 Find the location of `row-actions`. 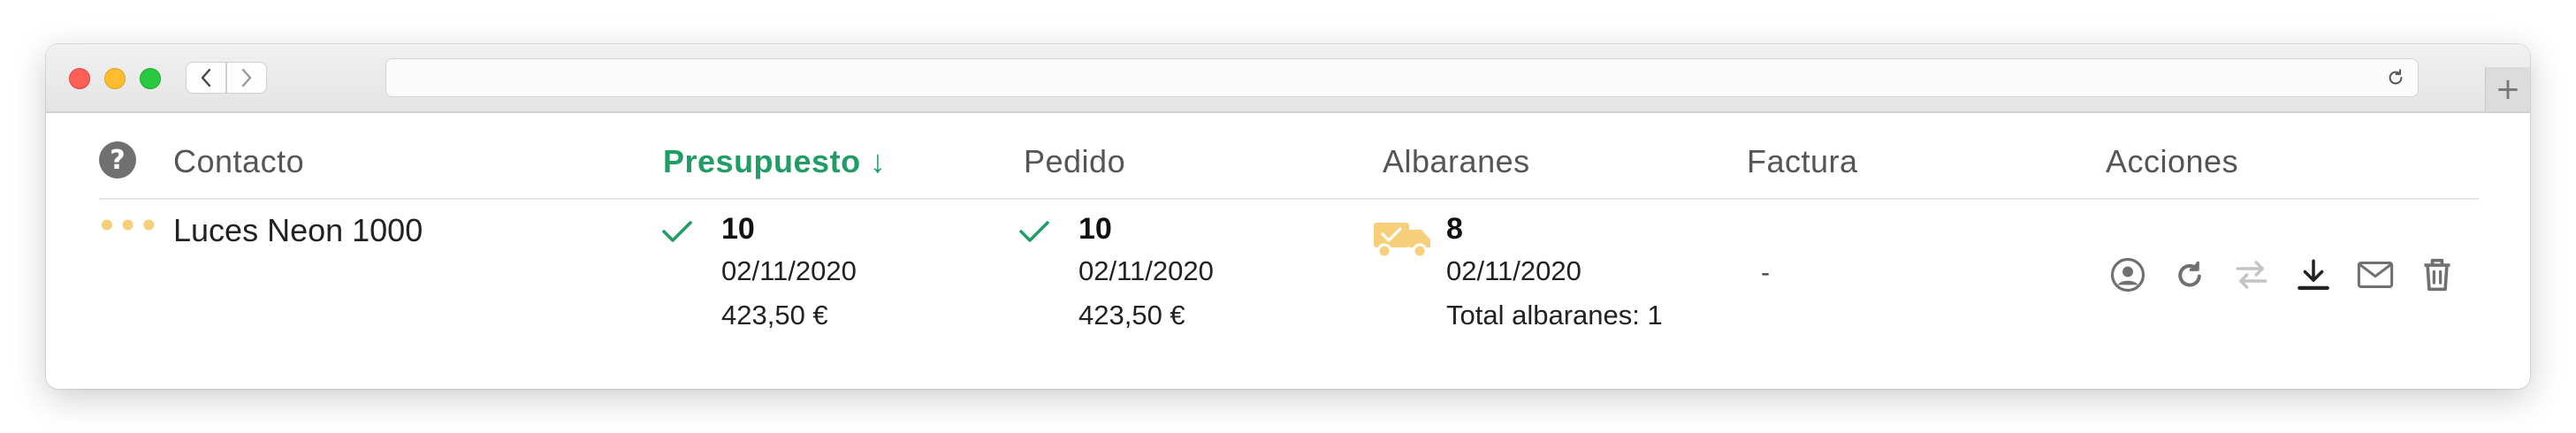

row-actions is located at coordinates (2282, 275).